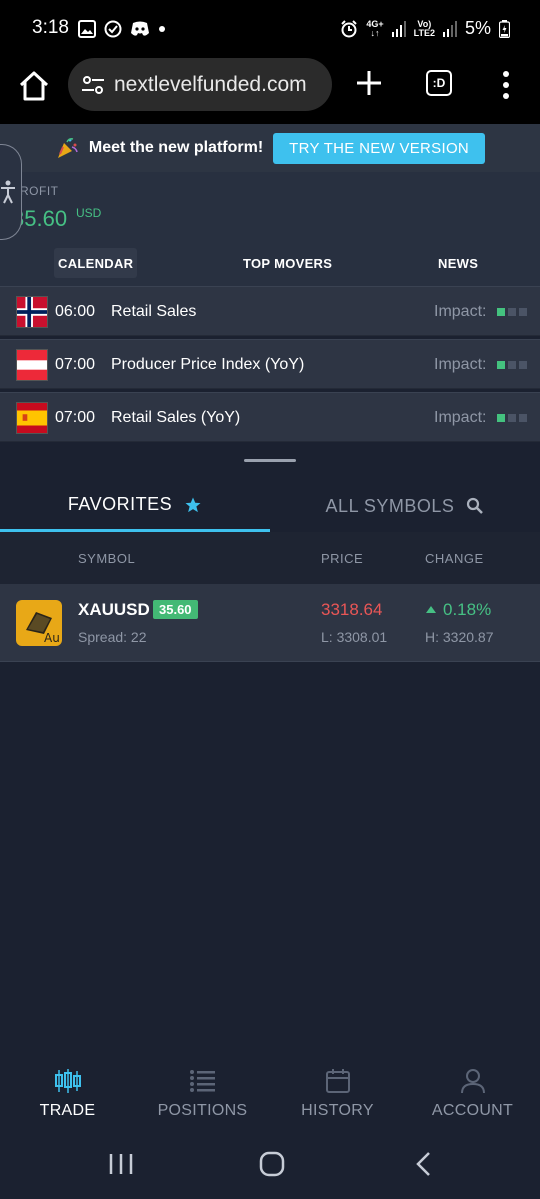 The image size is (540, 1199). What do you see at coordinates (398, 28) in the screenshot?
I see `signal-icon` at bounding box center [398, 28].